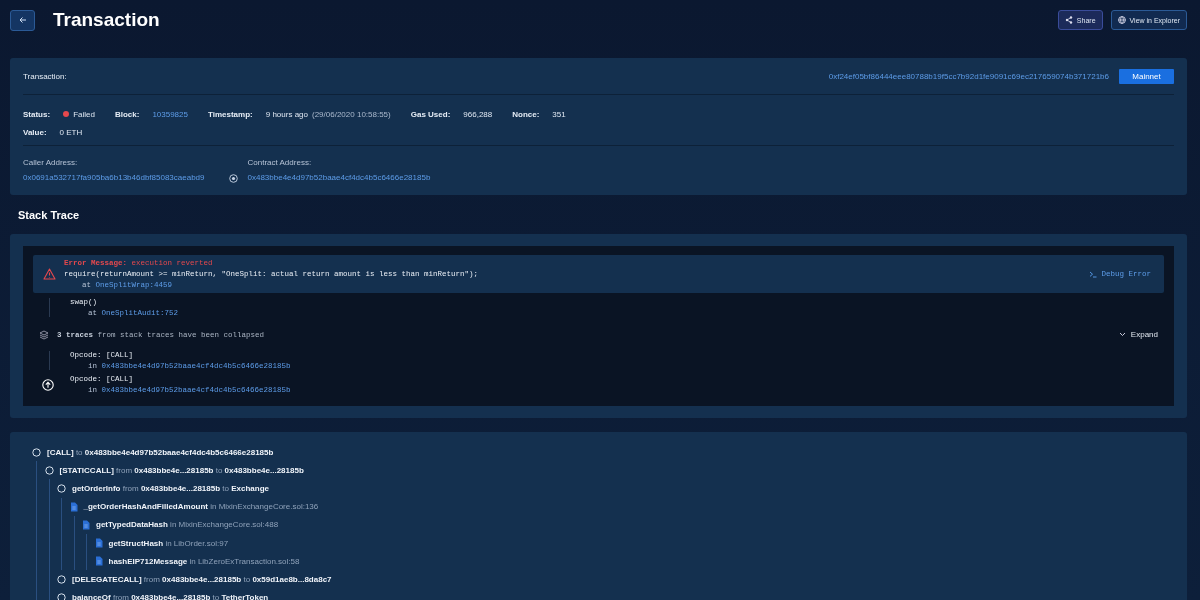 The height and width of the screenshot is (600, 1200). I want to click on field-value: 966,288, so click(478, 114).